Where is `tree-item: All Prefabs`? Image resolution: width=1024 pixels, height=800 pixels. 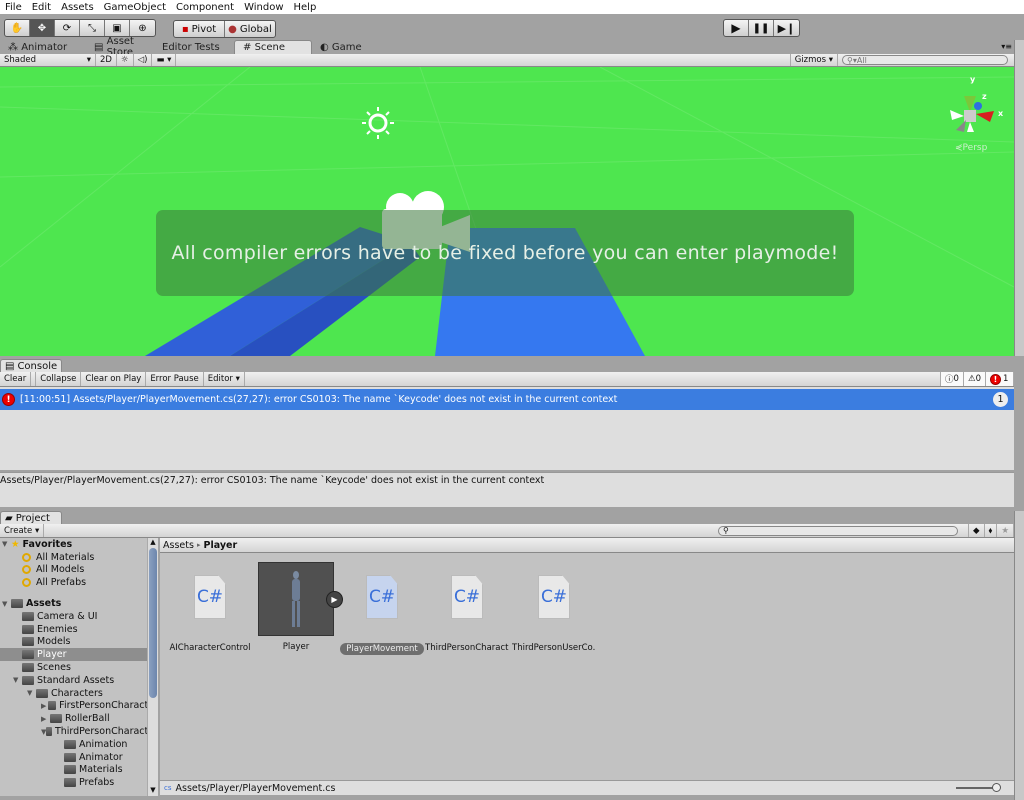 tree-item: All Prefabs is located at coordinates (79, 582).